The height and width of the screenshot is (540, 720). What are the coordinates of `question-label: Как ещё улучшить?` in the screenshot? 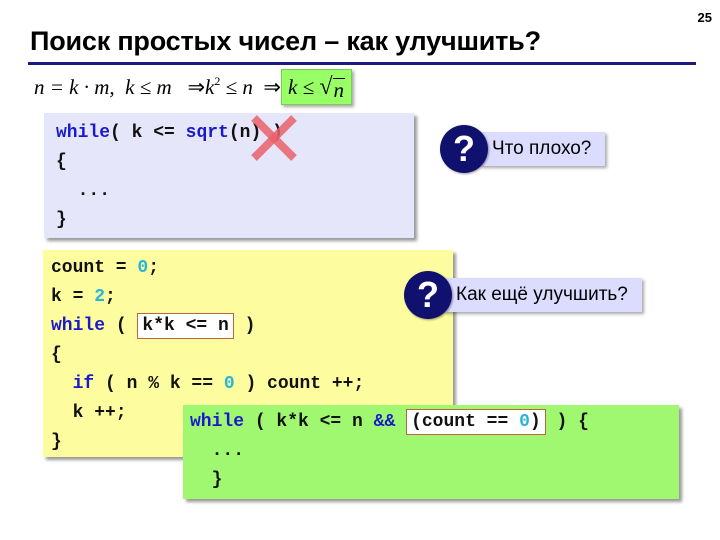 It's located at (543, 295).